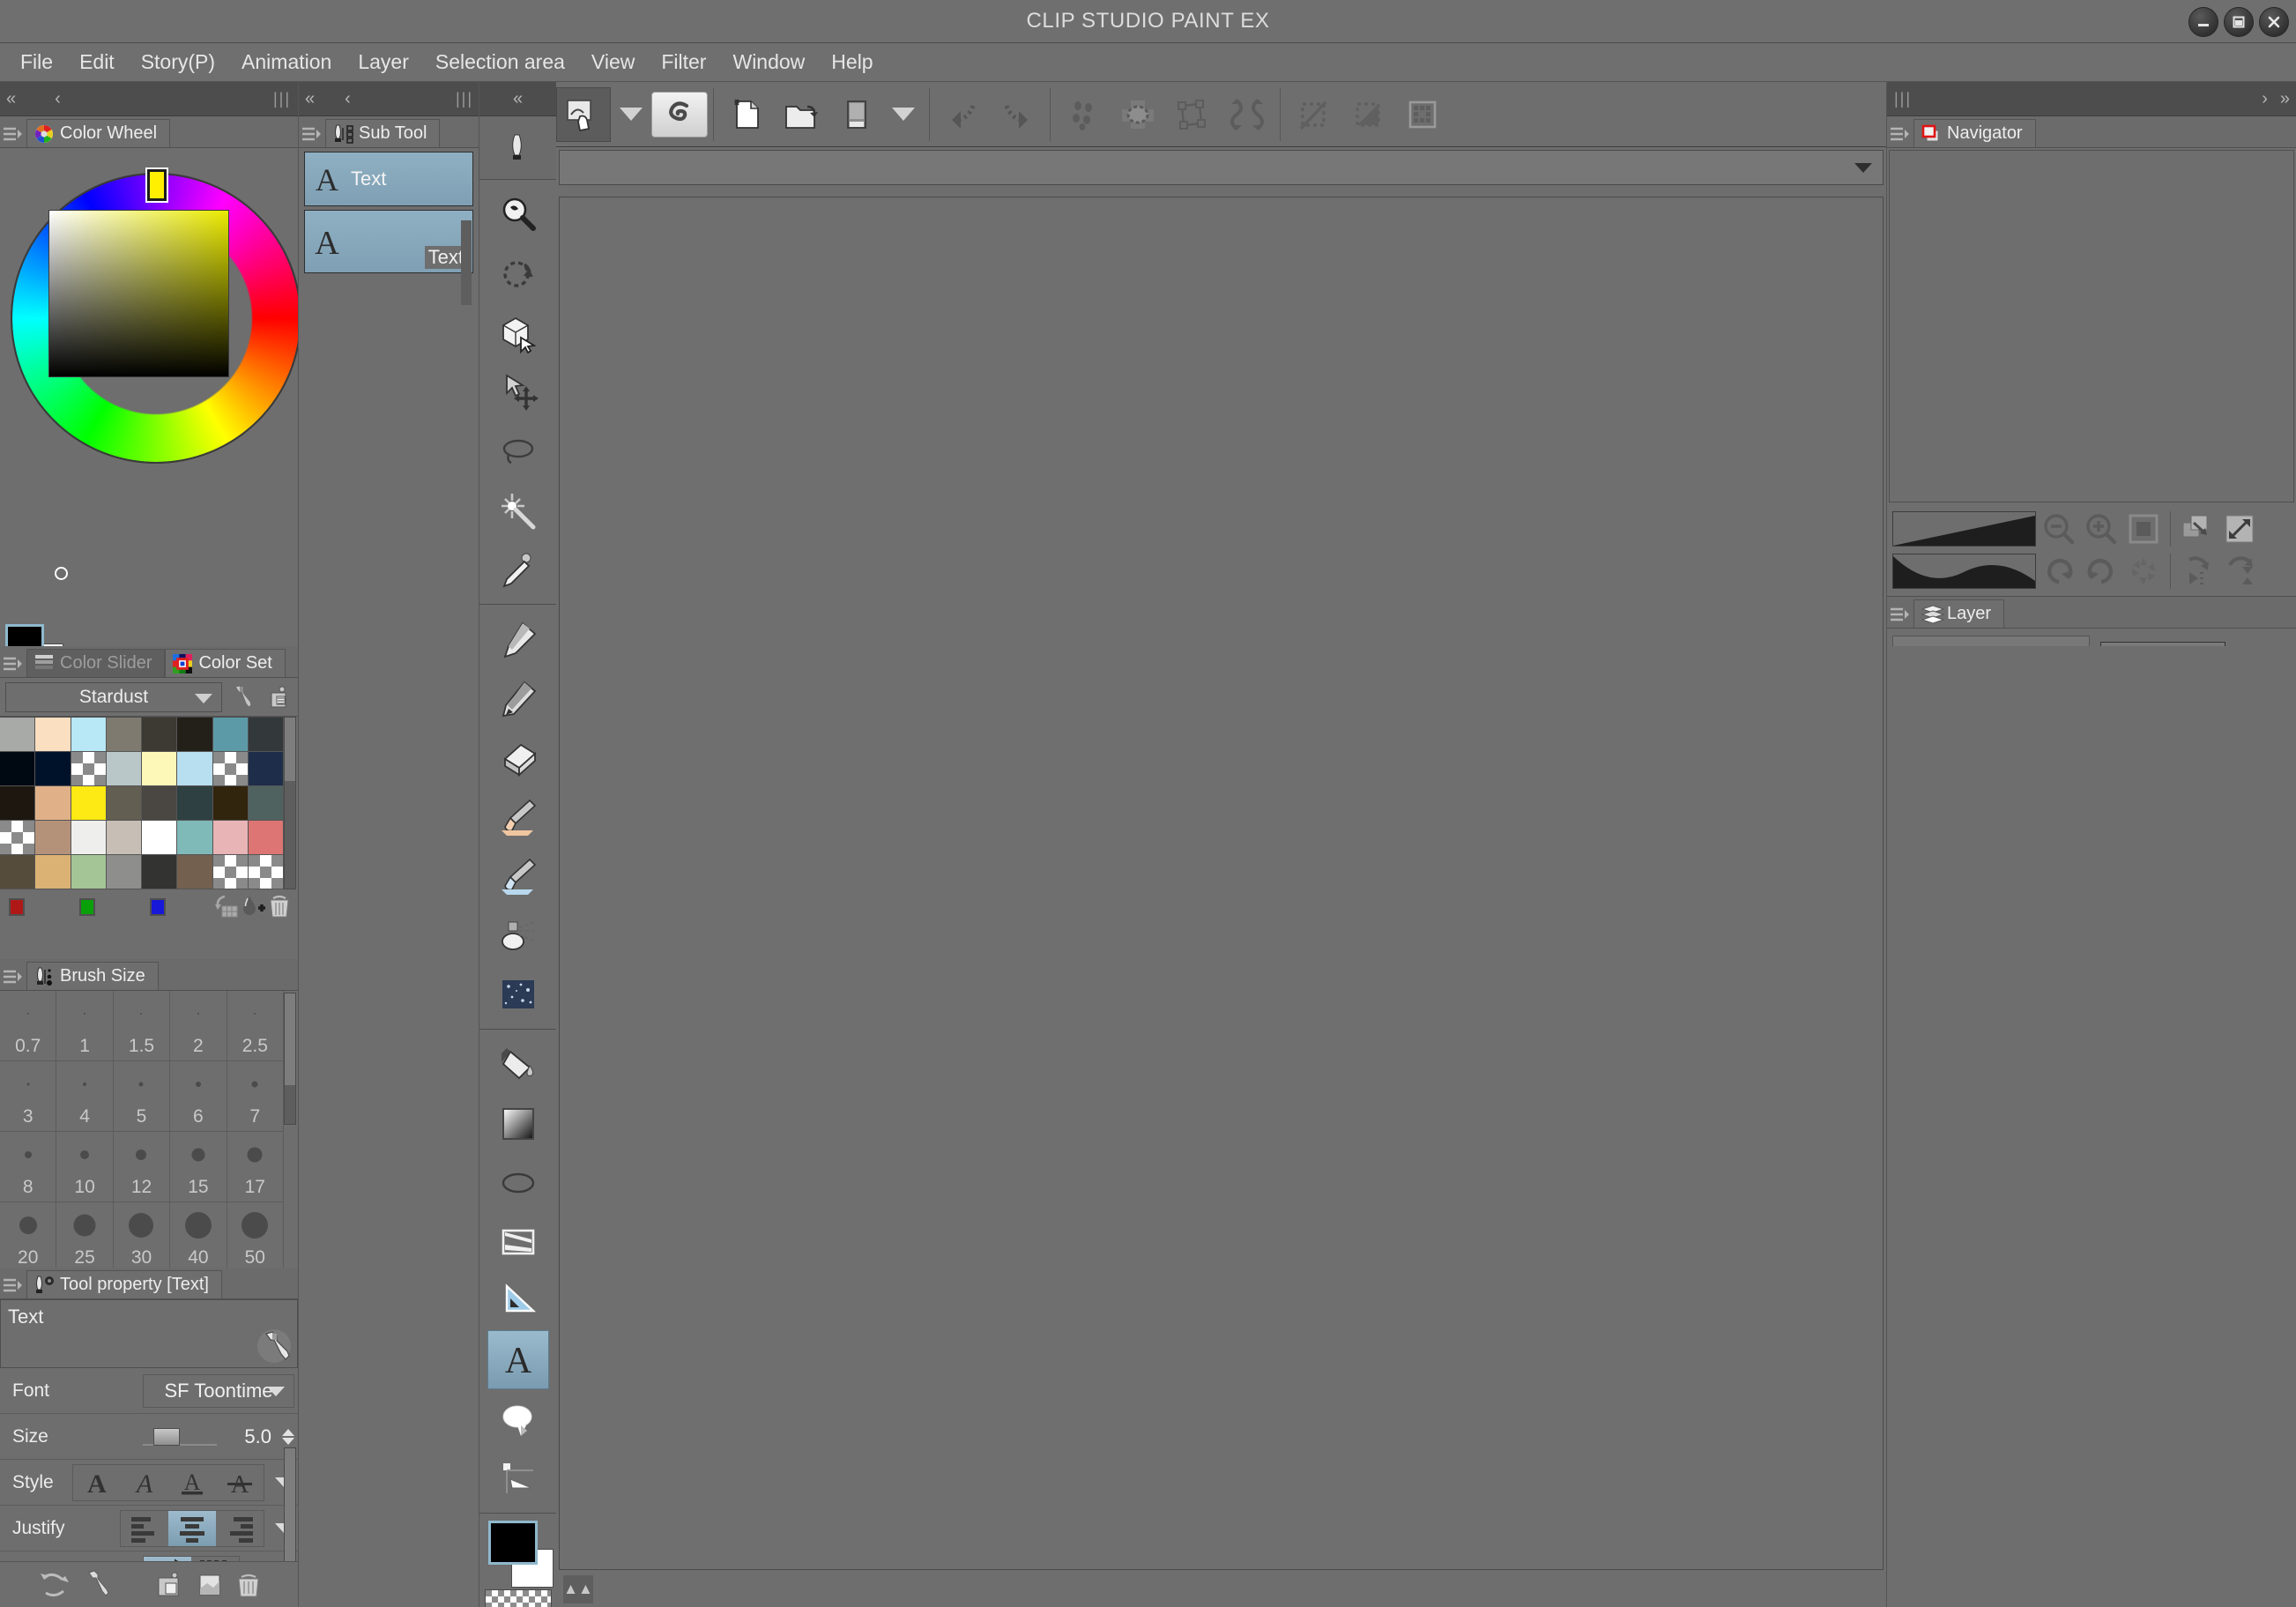 The image size is (2296, 1607). I want to click on tab-sub-tool: Sub Tool, so click(383, 133).